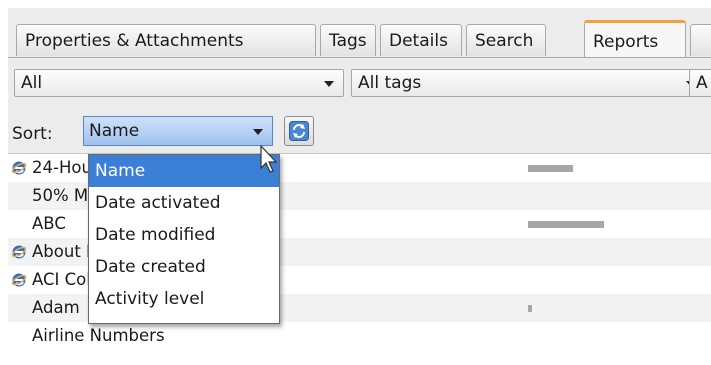 This screenshot has width=711, height=365. What do you see at coordinates (179, 83) in the screenshot?
I see `scope-filter-select: All` at bounding box center [179, 83].